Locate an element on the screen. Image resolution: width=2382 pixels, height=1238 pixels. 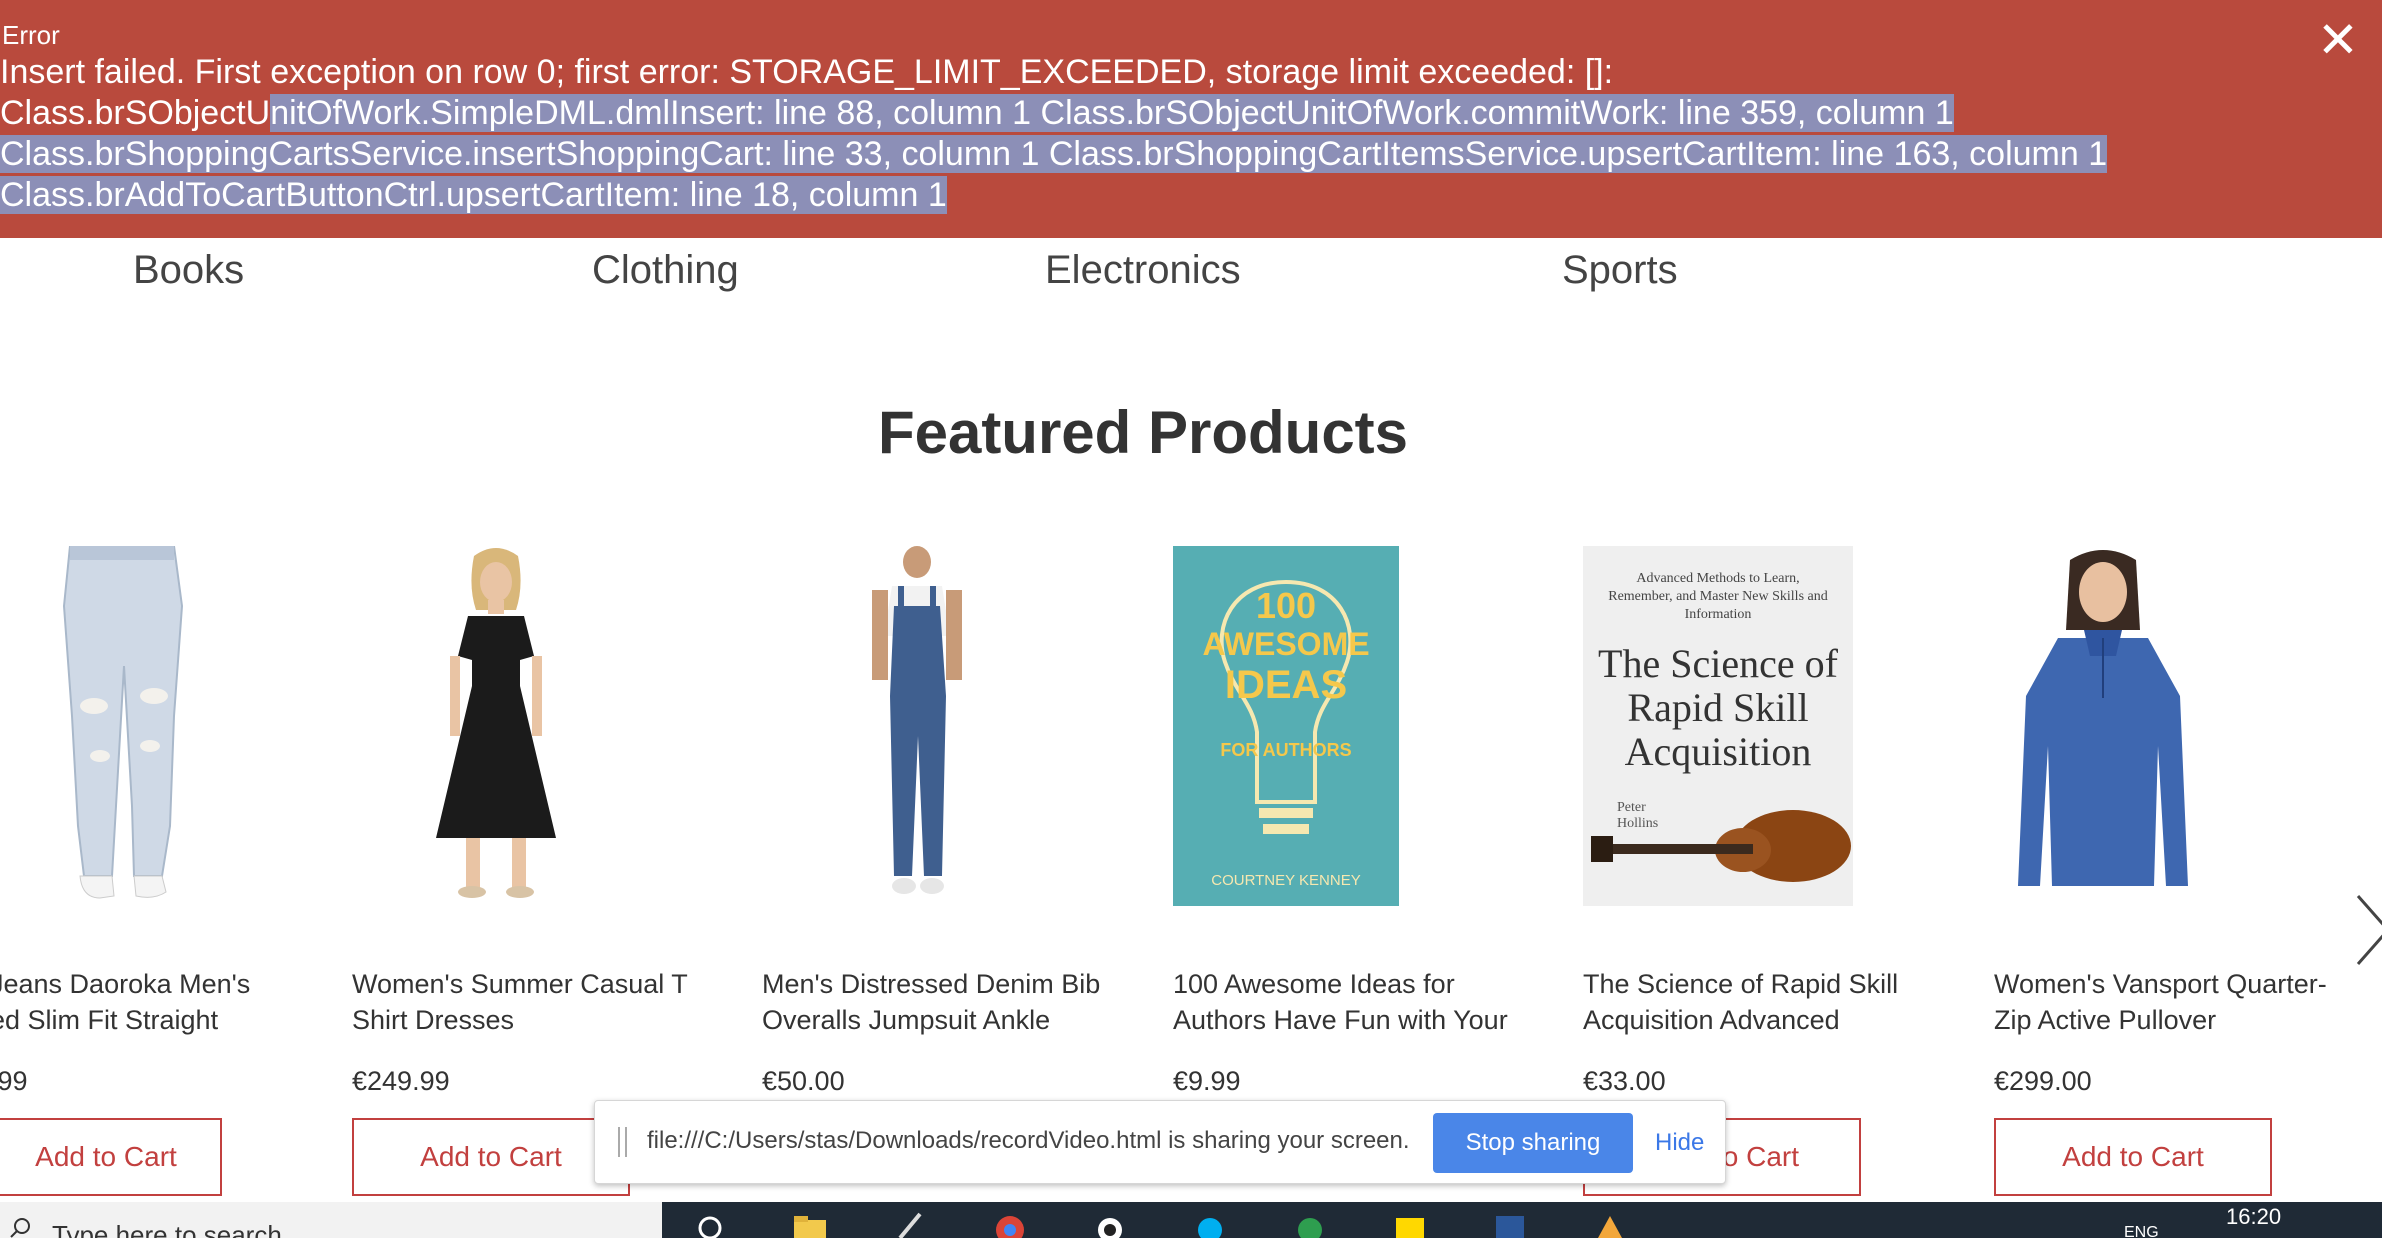
drag-handle-icon is located at coordinates (623, 1142).